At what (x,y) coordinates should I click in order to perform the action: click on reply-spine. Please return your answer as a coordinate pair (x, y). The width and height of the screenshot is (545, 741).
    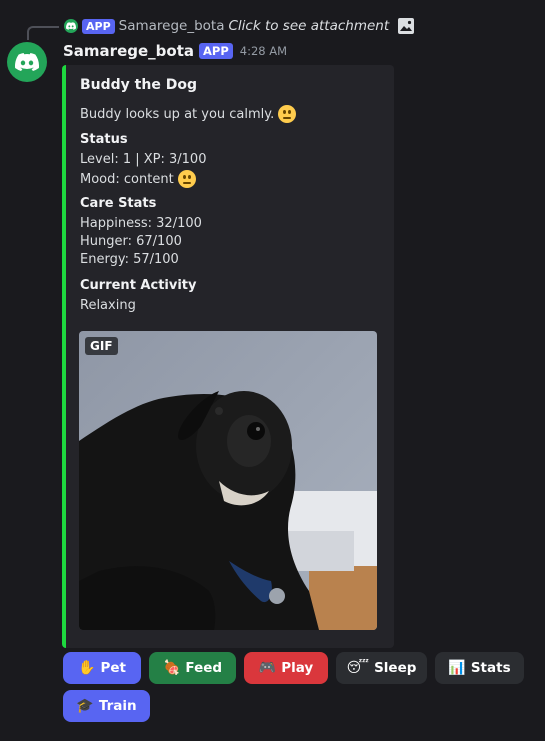
    Looking at the image, I should click on (43, 33).